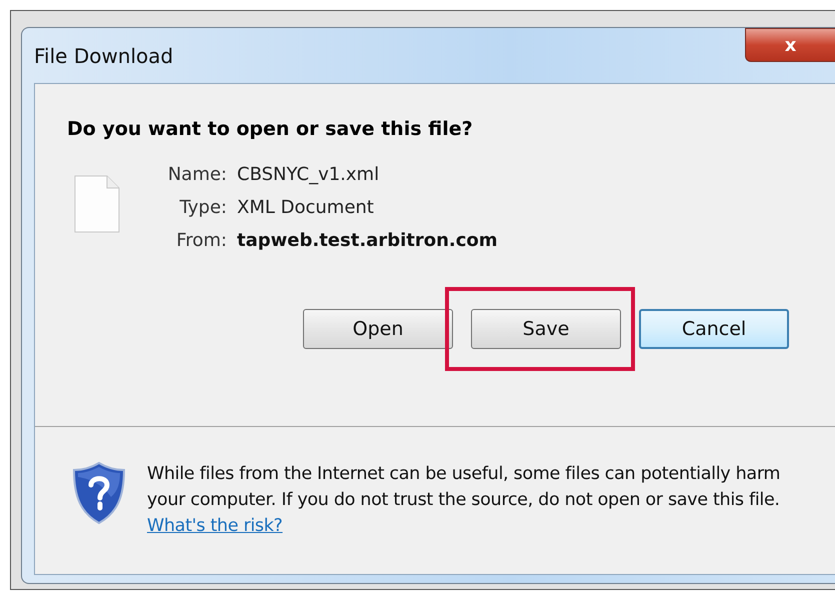 The image size is (835, 593). What do you see at coordinates (104, 56) in the screenshot?
I see `window-title: File Download` at bounding box center [104, 56].